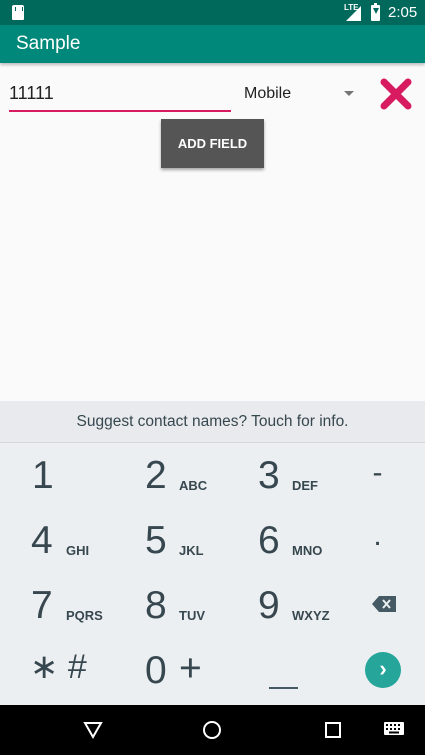  I want to click on status-bar: LTE 2:05, so click(212, 12).